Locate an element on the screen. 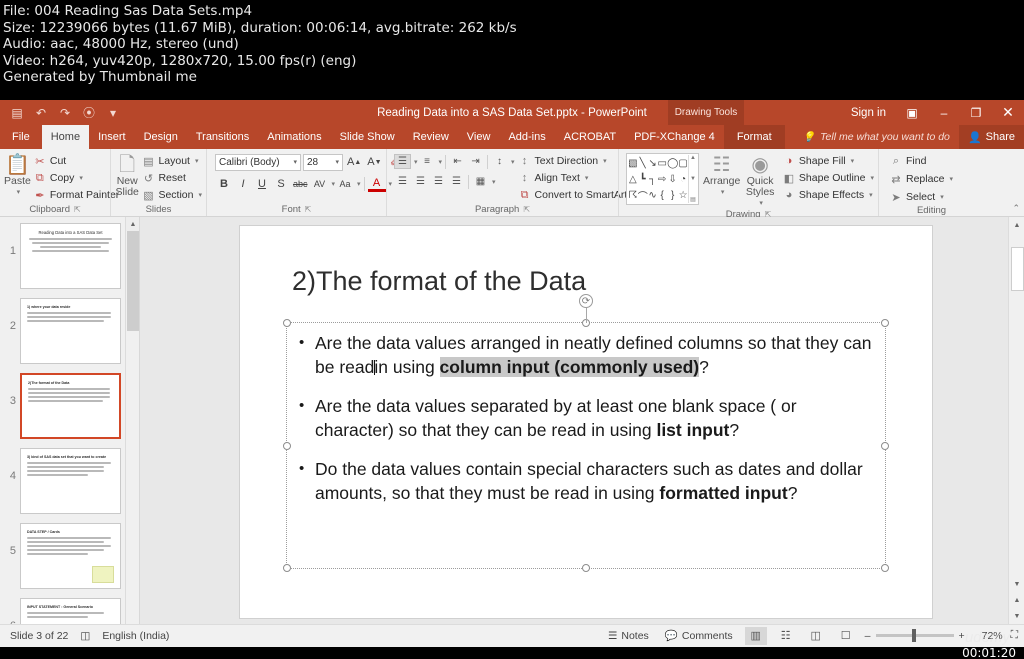 This screenshot has width=1024, height=659. resize-handle-bottom-right is located at coordinates (885, 568).